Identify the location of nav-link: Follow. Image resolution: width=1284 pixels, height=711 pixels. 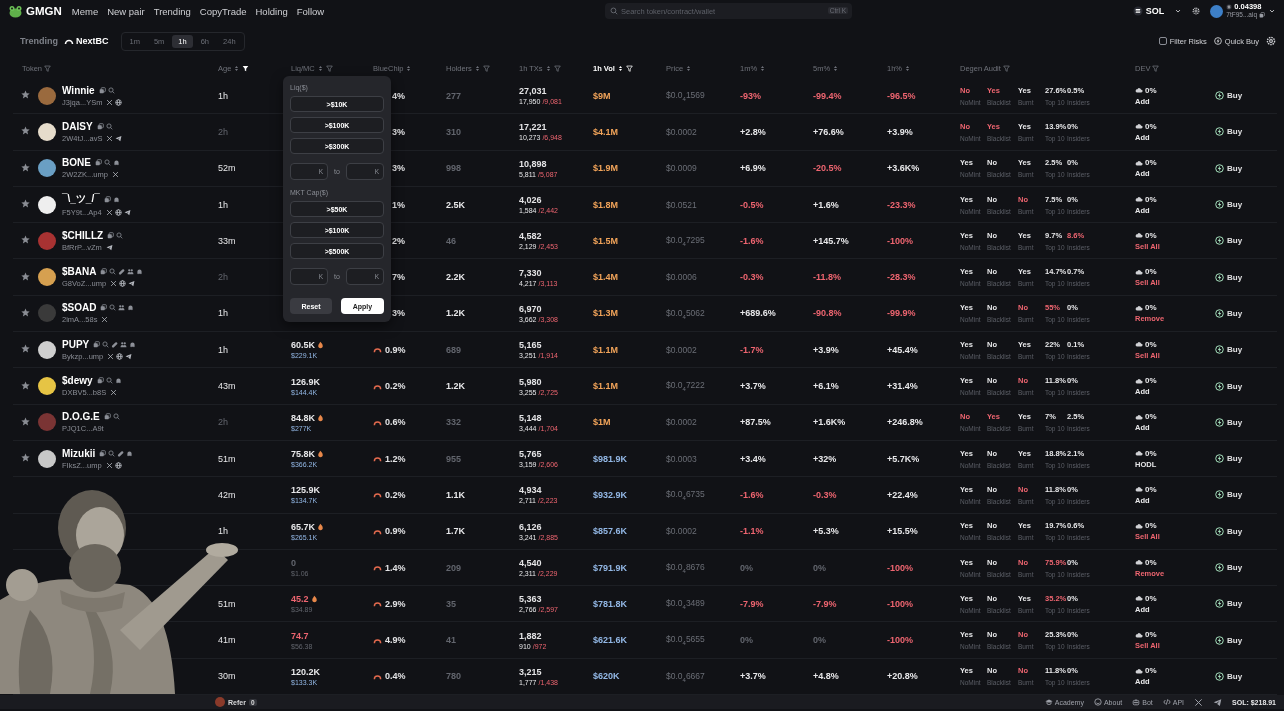
(310, 11).